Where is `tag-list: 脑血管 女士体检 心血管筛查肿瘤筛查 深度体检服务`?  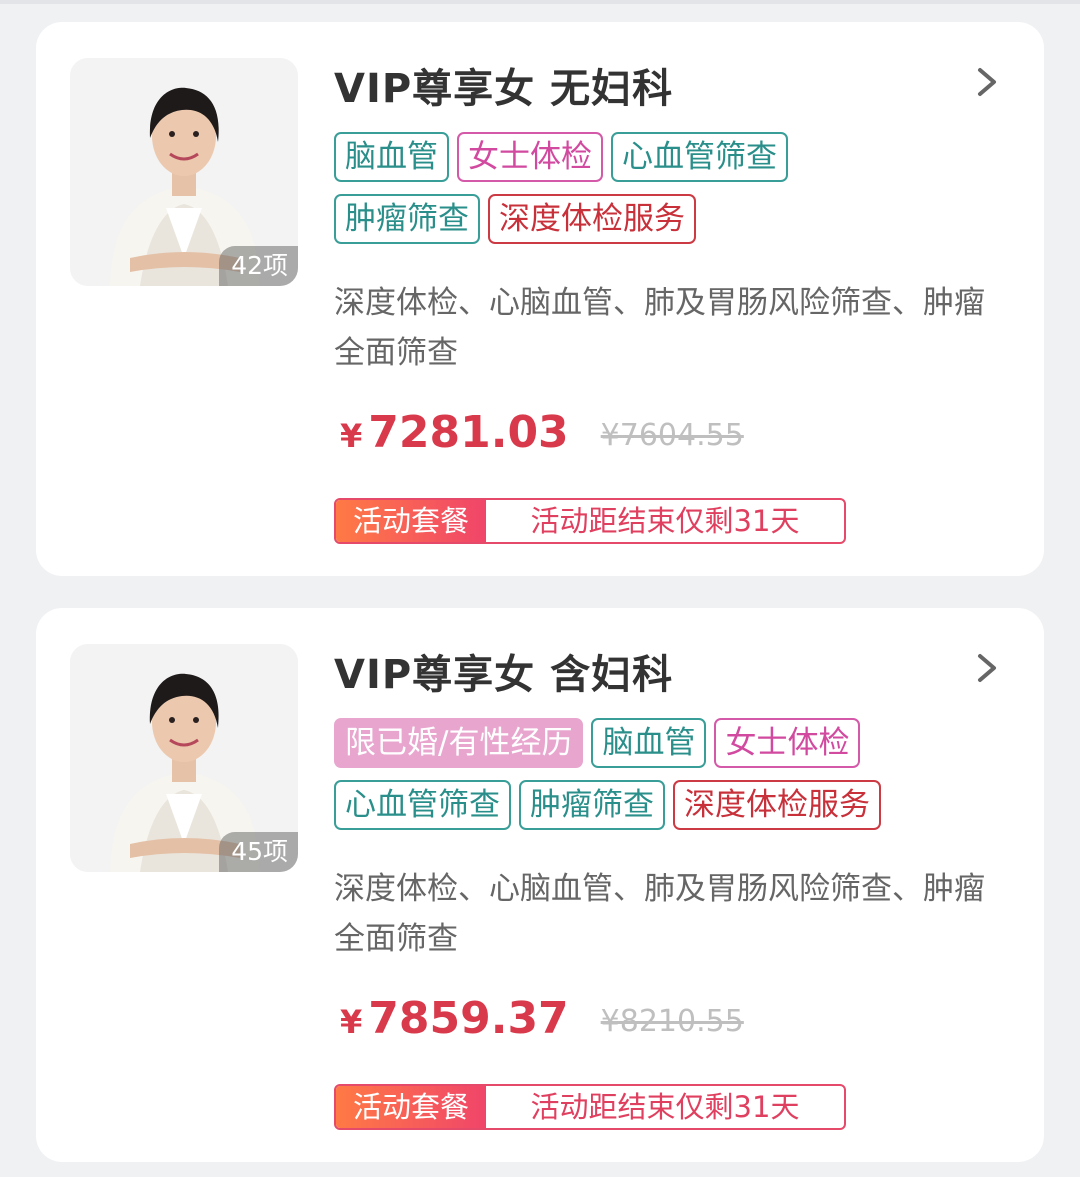 tag-list: 脑血管 女士体检 心血管筛查肿瘤筛查 深度体检服务 is located at coordinates (664, 194).